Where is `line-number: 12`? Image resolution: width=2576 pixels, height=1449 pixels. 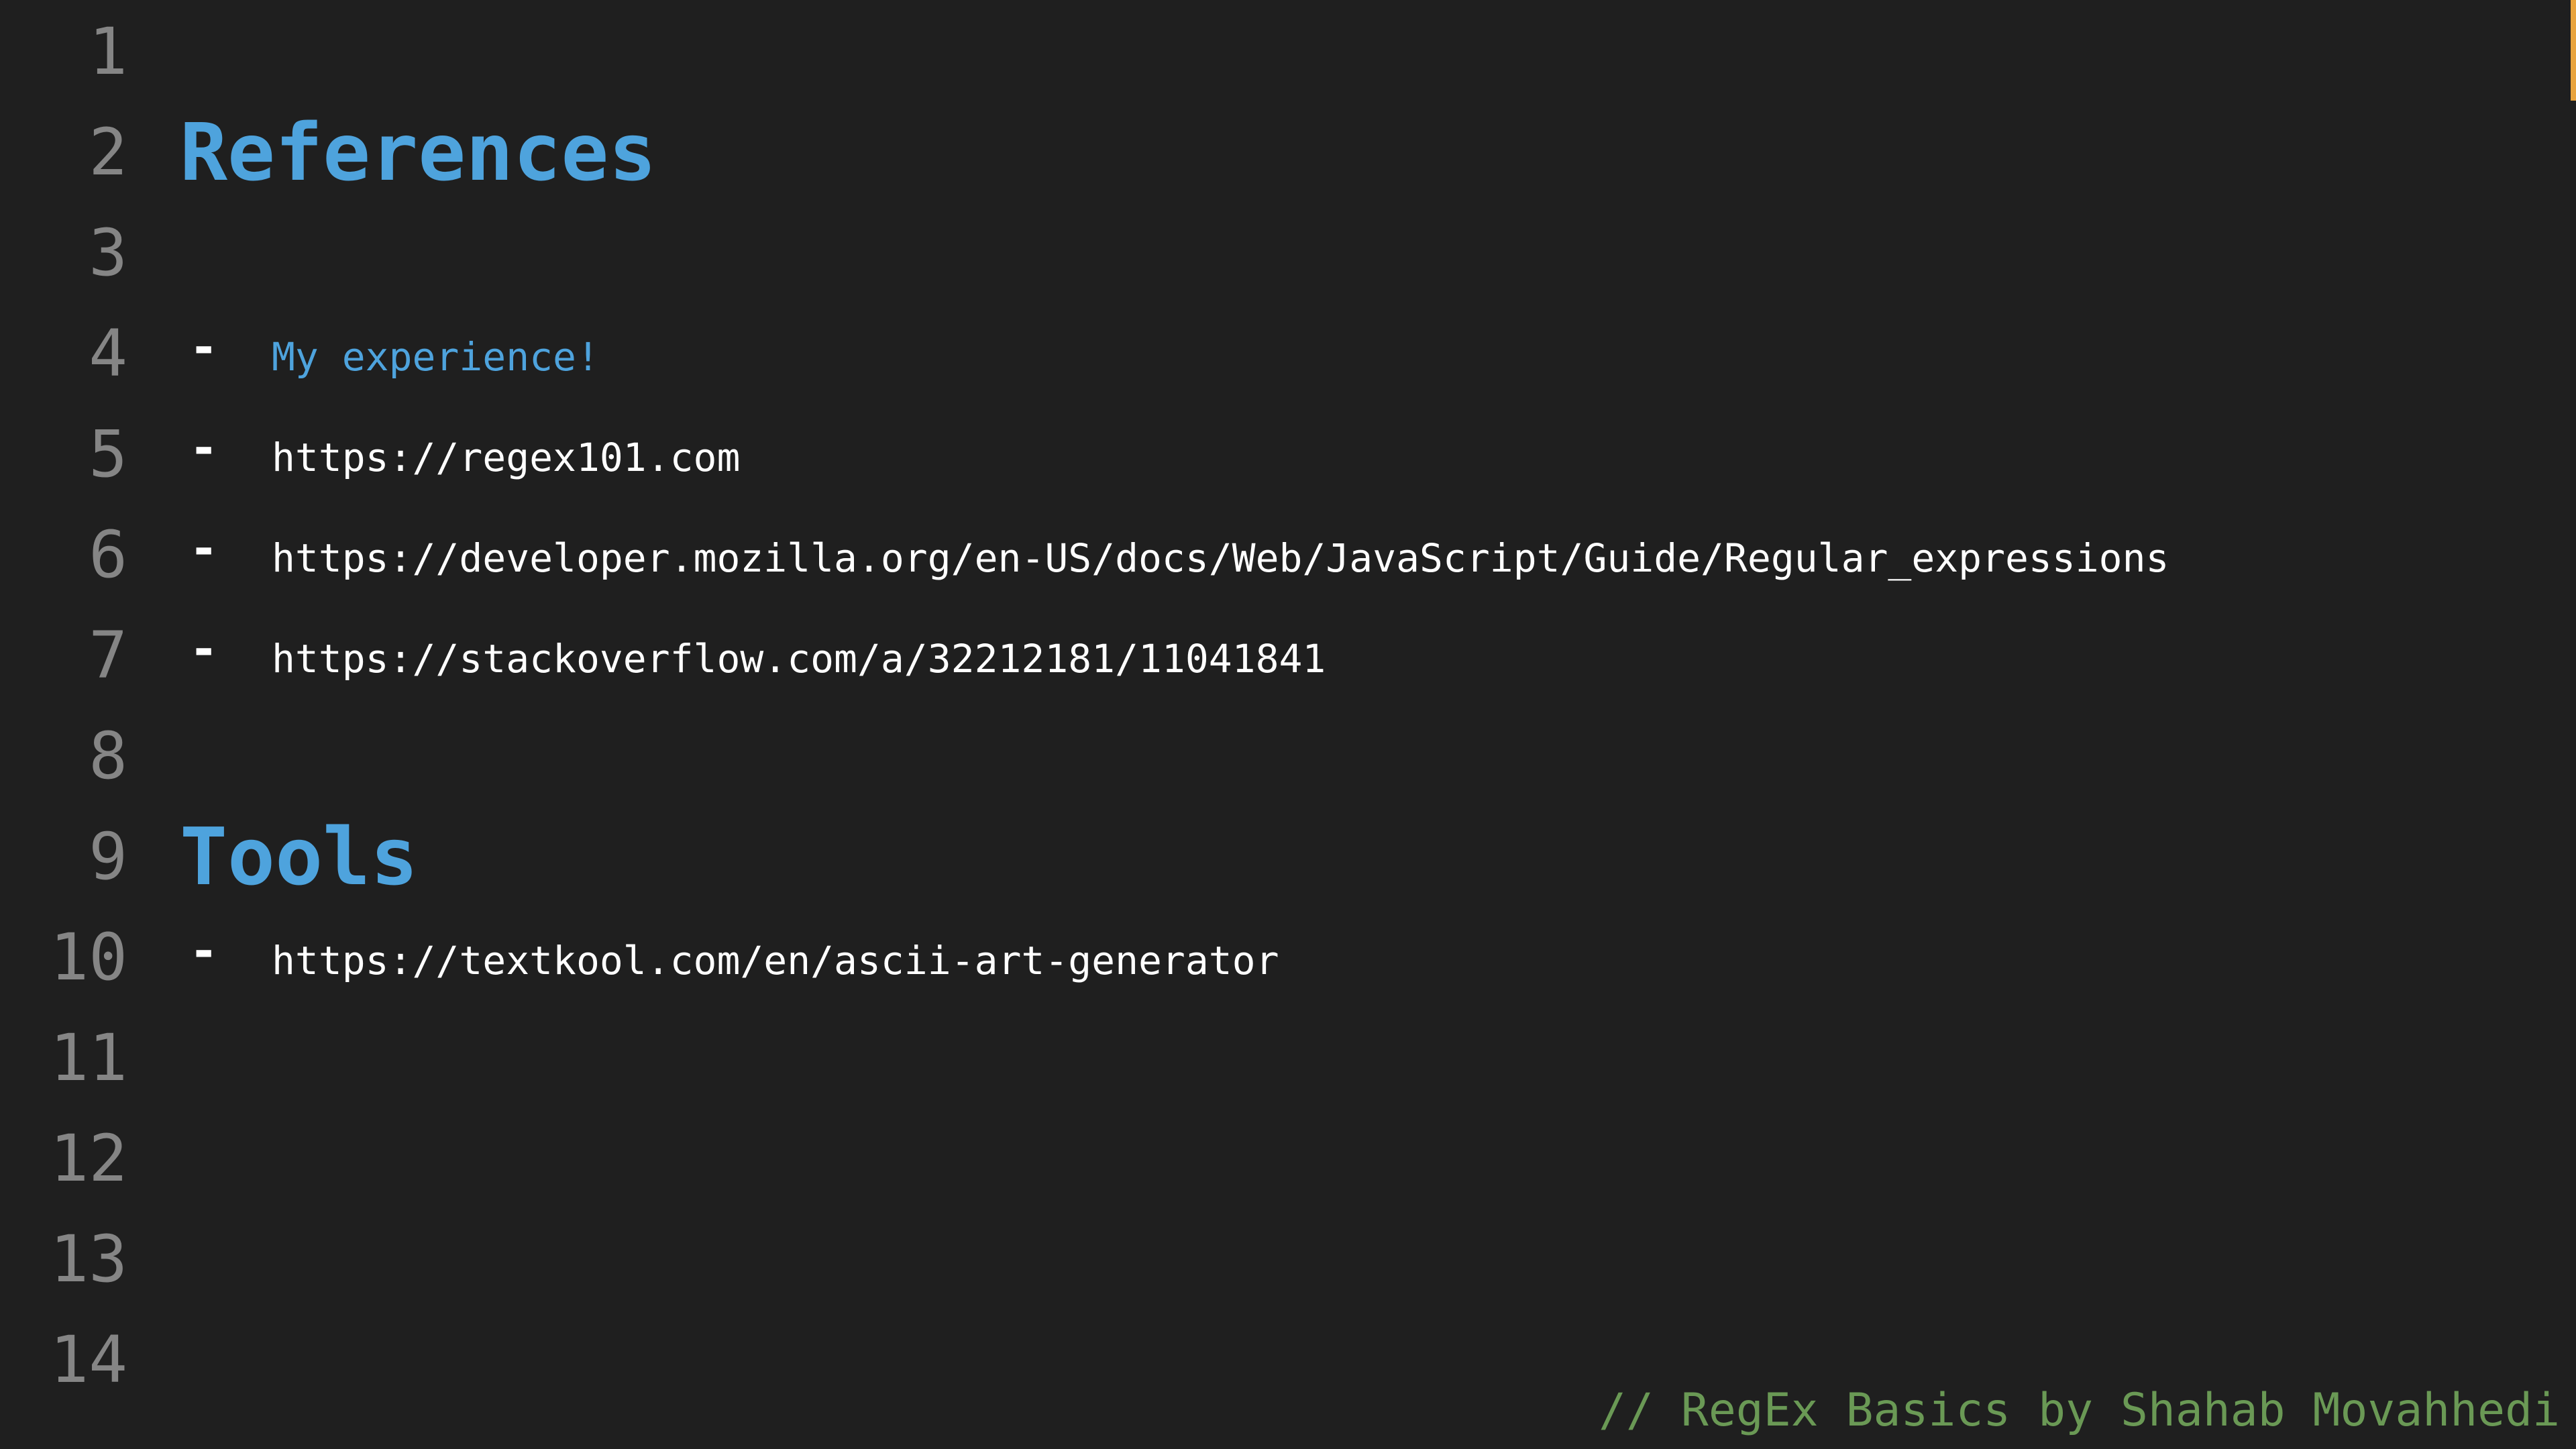 line-number: 12 is located at coordinates (88, 1158).